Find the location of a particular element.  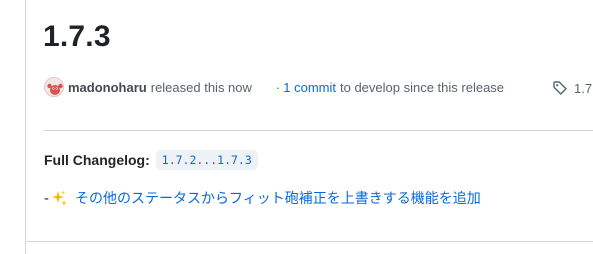

crab-avatar-icon is located at coordinates (54, 87).